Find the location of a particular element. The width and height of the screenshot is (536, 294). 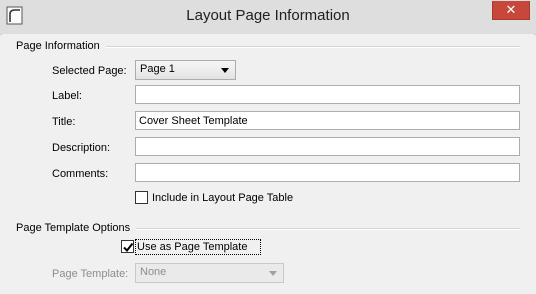

title-bar: Layout Page Information ✕ is located at coordinates (268, 17).